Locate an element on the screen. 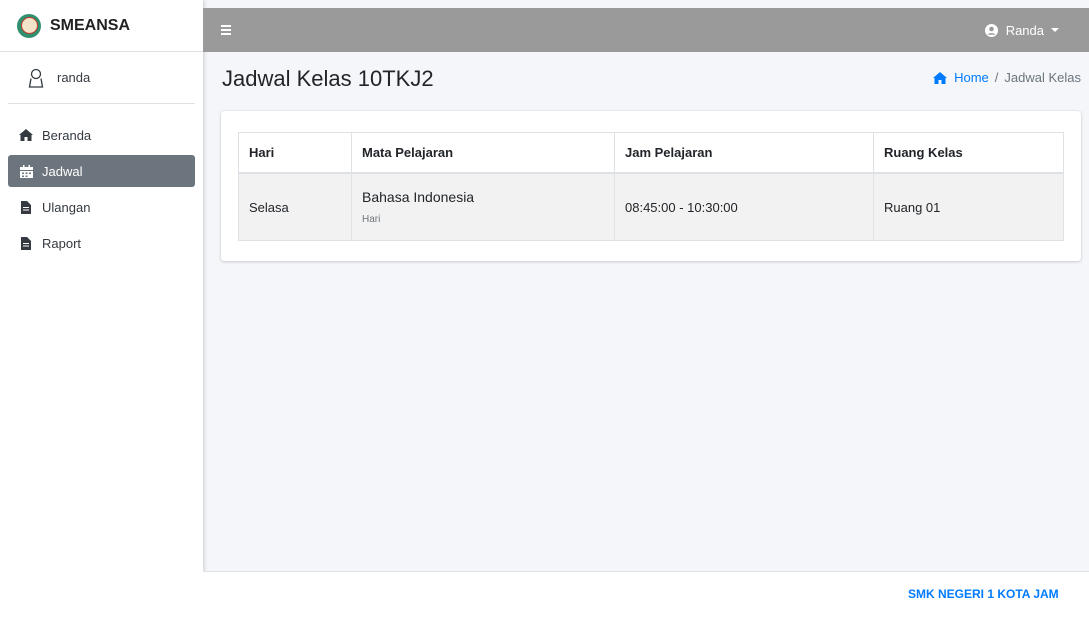  sidebar-nav: Beranda Jadwal Ulangan Raport is located at coordinates (101, 189).